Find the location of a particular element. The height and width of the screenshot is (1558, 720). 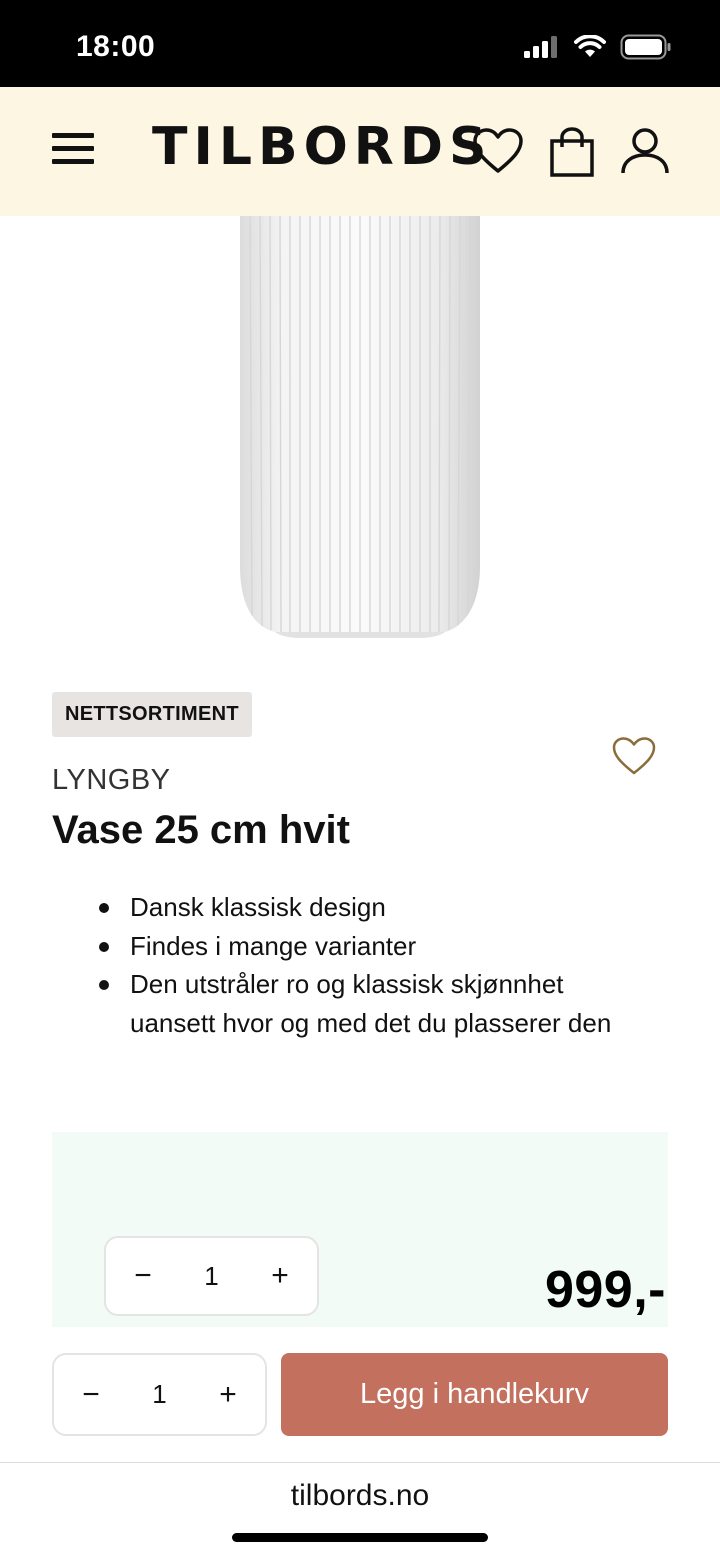

status-icons is located at coordinates (598, 47).